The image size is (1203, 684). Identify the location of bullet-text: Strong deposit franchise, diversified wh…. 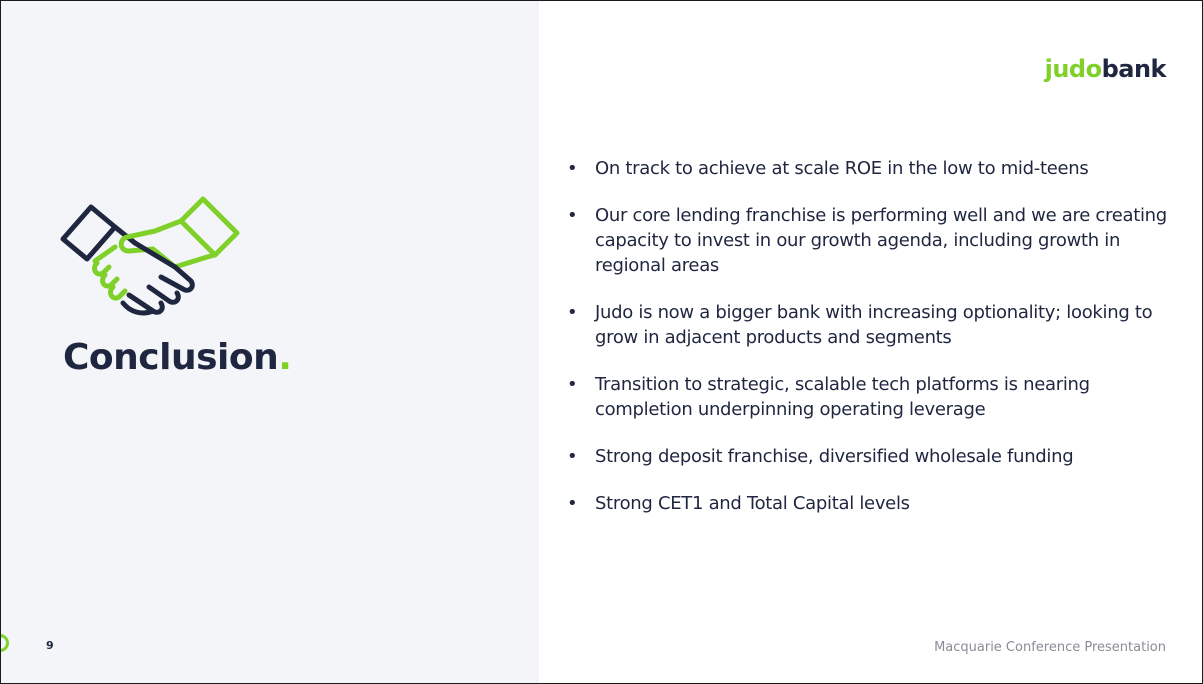
(834, 456).